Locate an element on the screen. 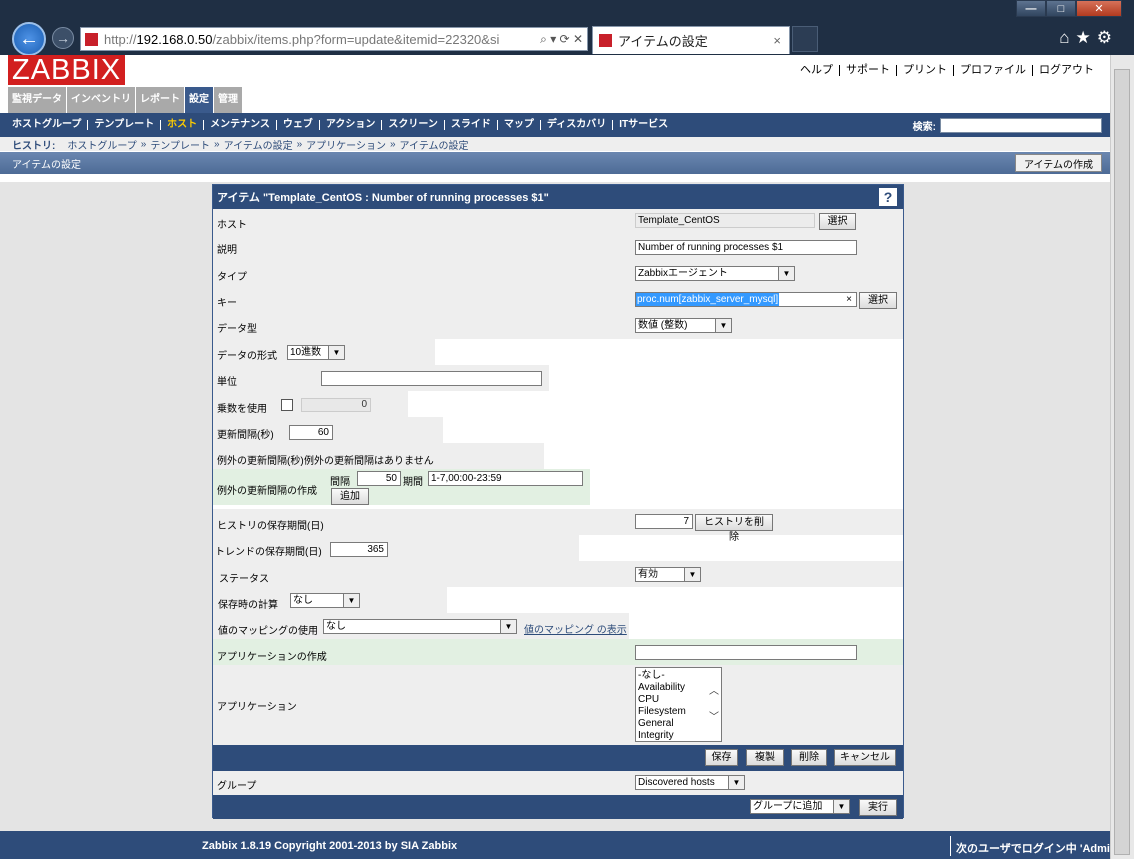 The image size is (1134, 859). row-type: タイプ Zabbixエージェント ▼ is located at coordinates (558, 274).